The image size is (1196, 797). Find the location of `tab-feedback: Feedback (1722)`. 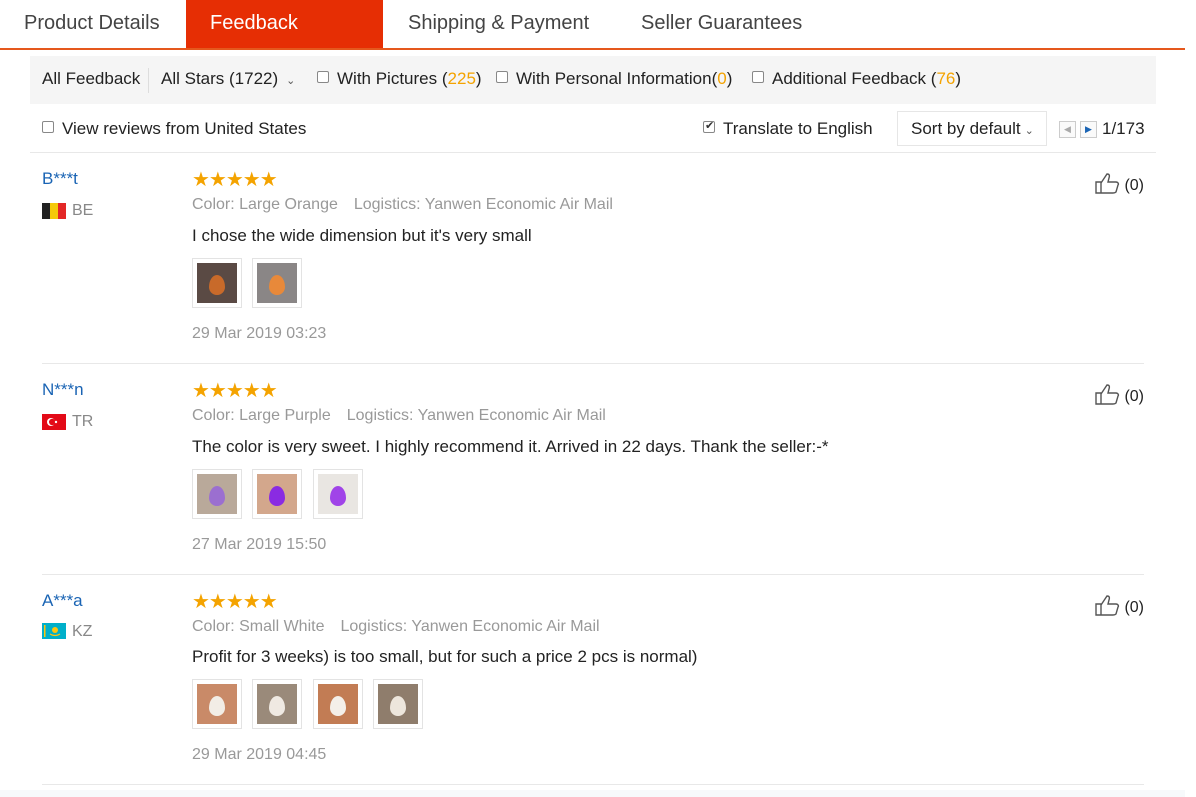

tab-feedback: Feedback (1722) is located at coordinates (284, 40).